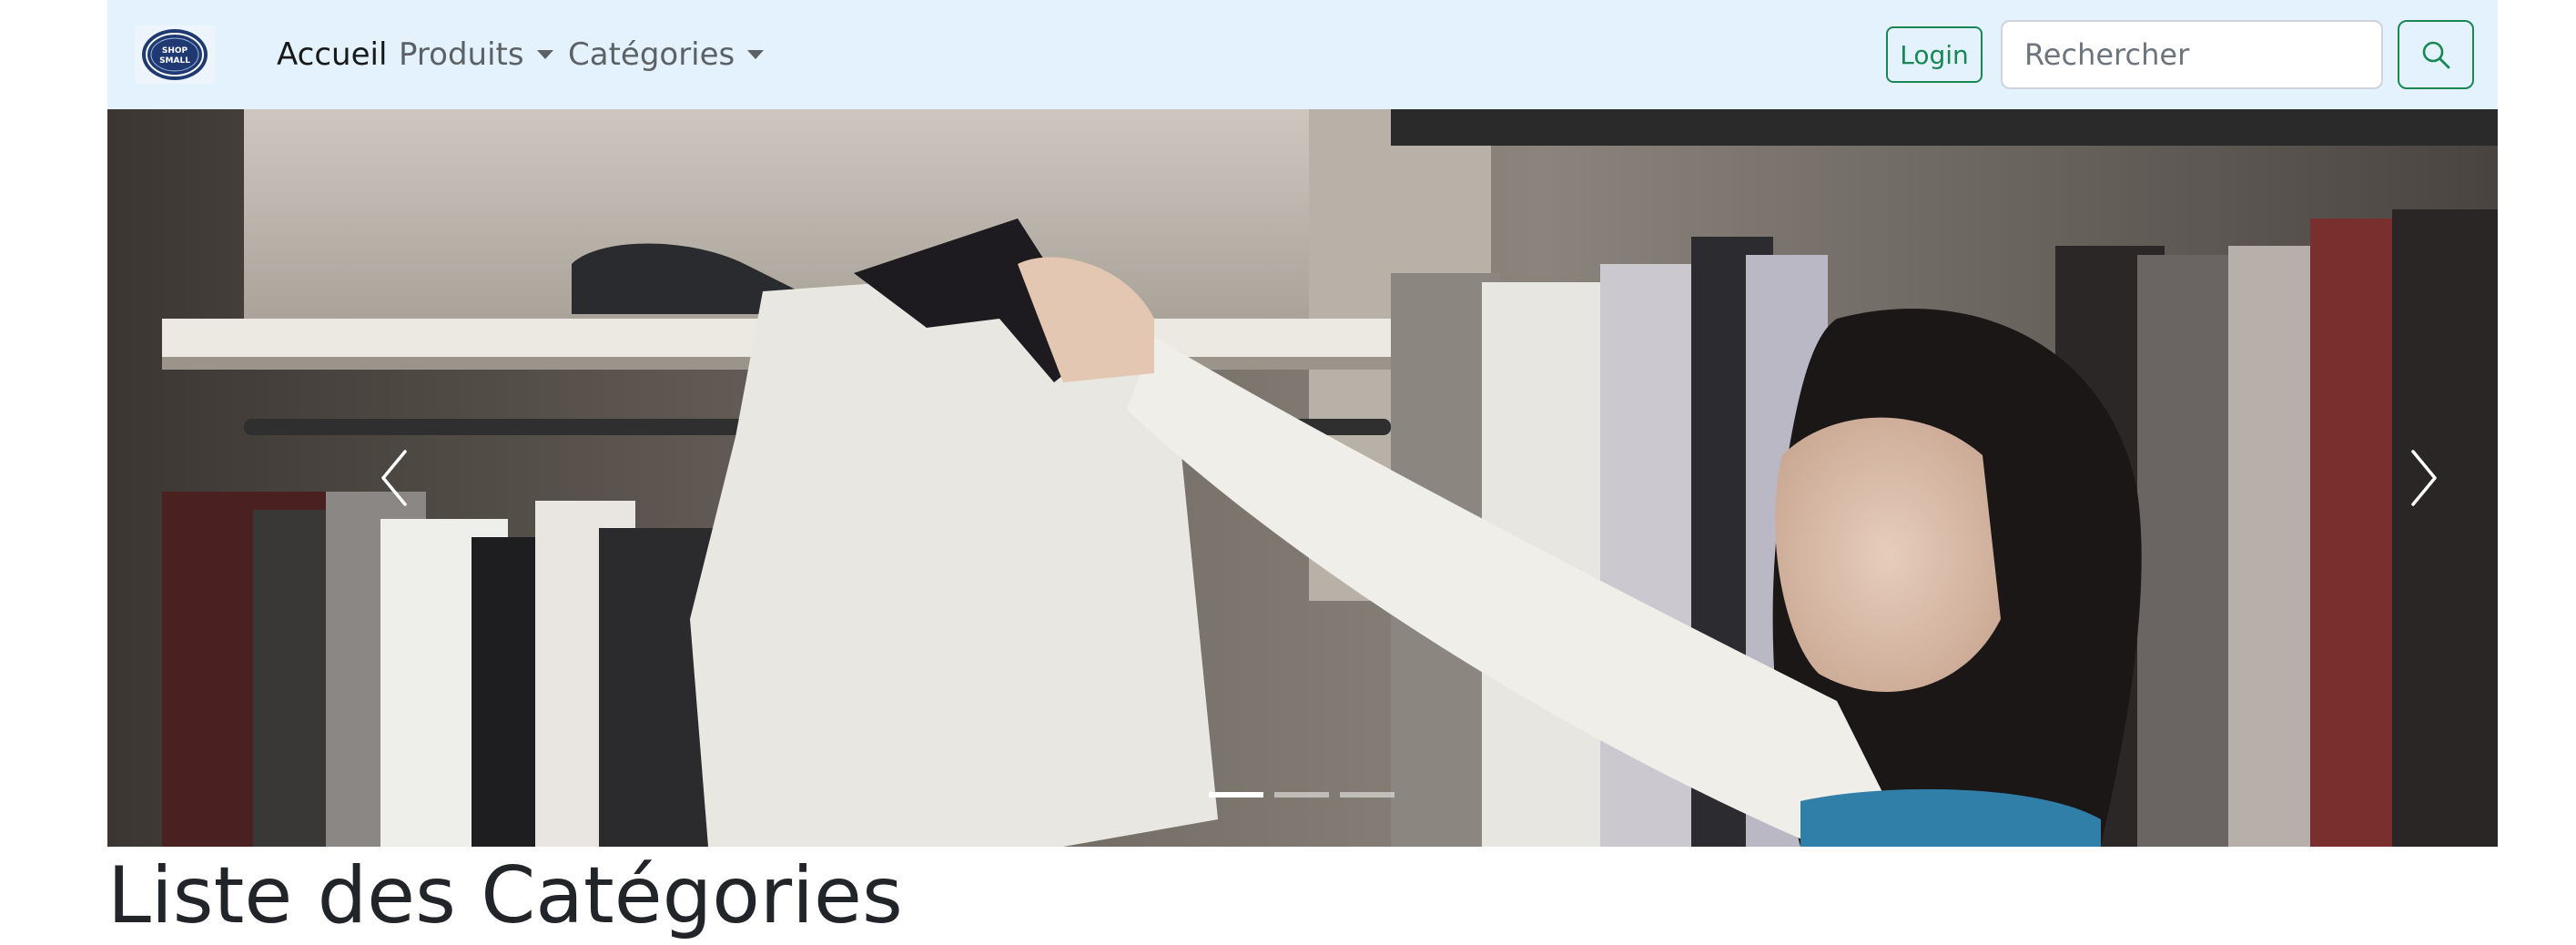 Image resolution: width=2576 pixels, height=945 pixels. Describe the element at coordinates (1934, 54) in the screenshot. I see `login-button: Login` at that location.